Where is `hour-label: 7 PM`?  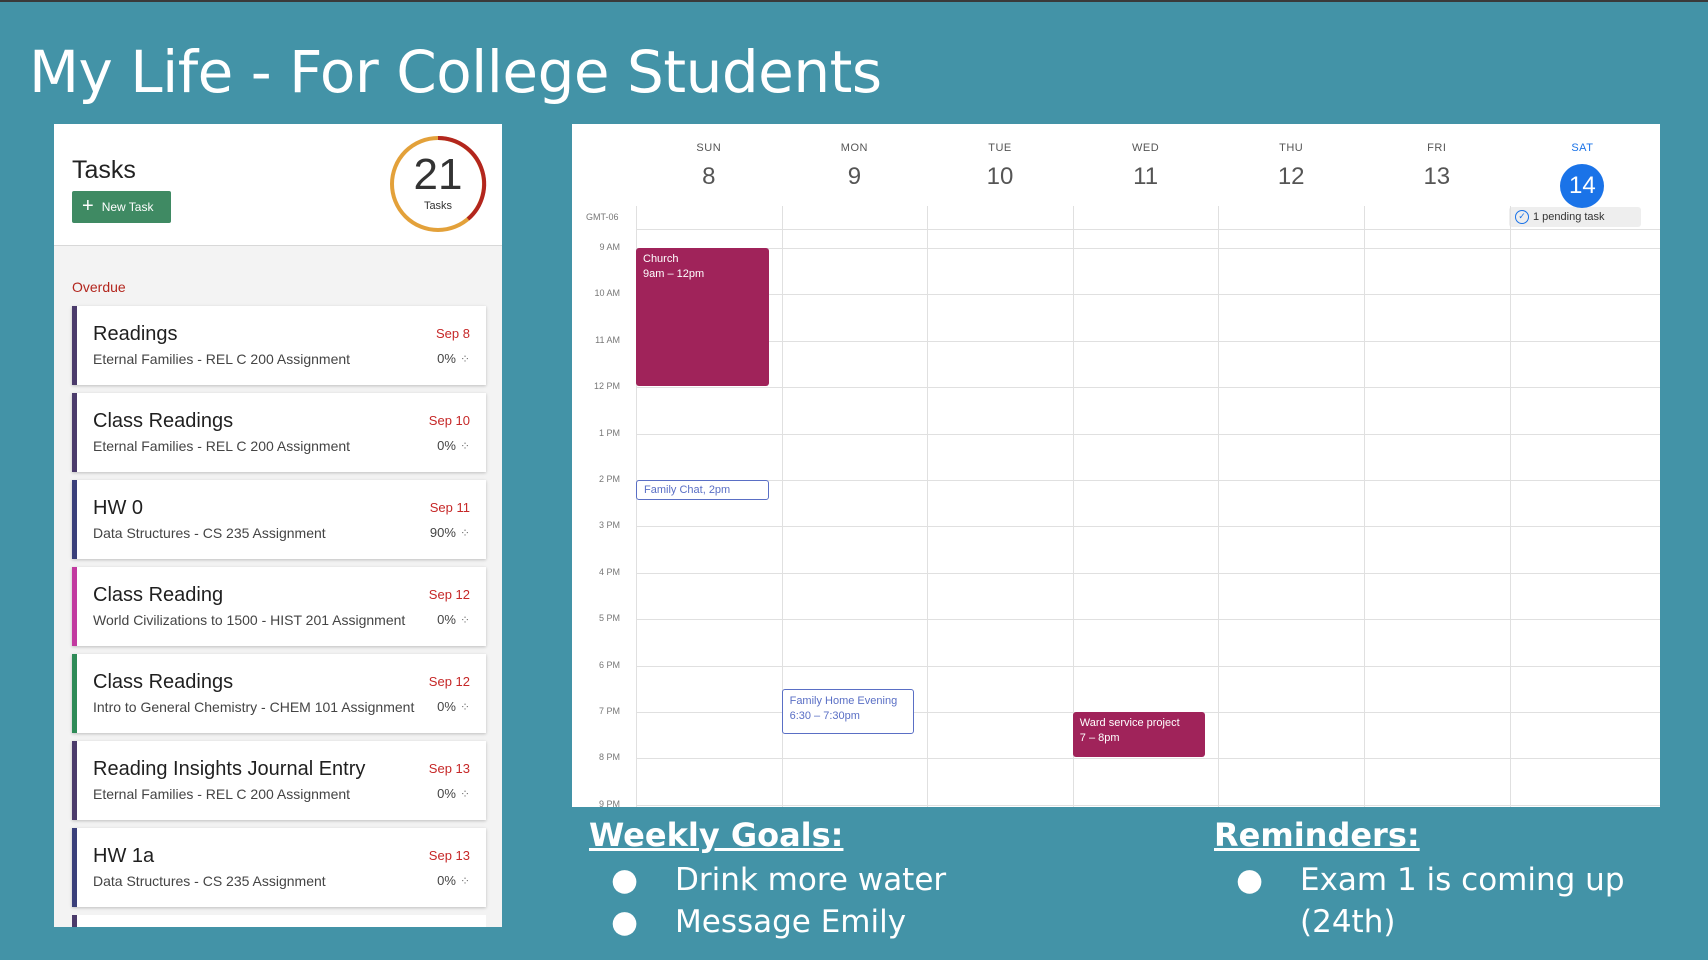 hour-label: 7 PM is located at coordinates (609, 711).